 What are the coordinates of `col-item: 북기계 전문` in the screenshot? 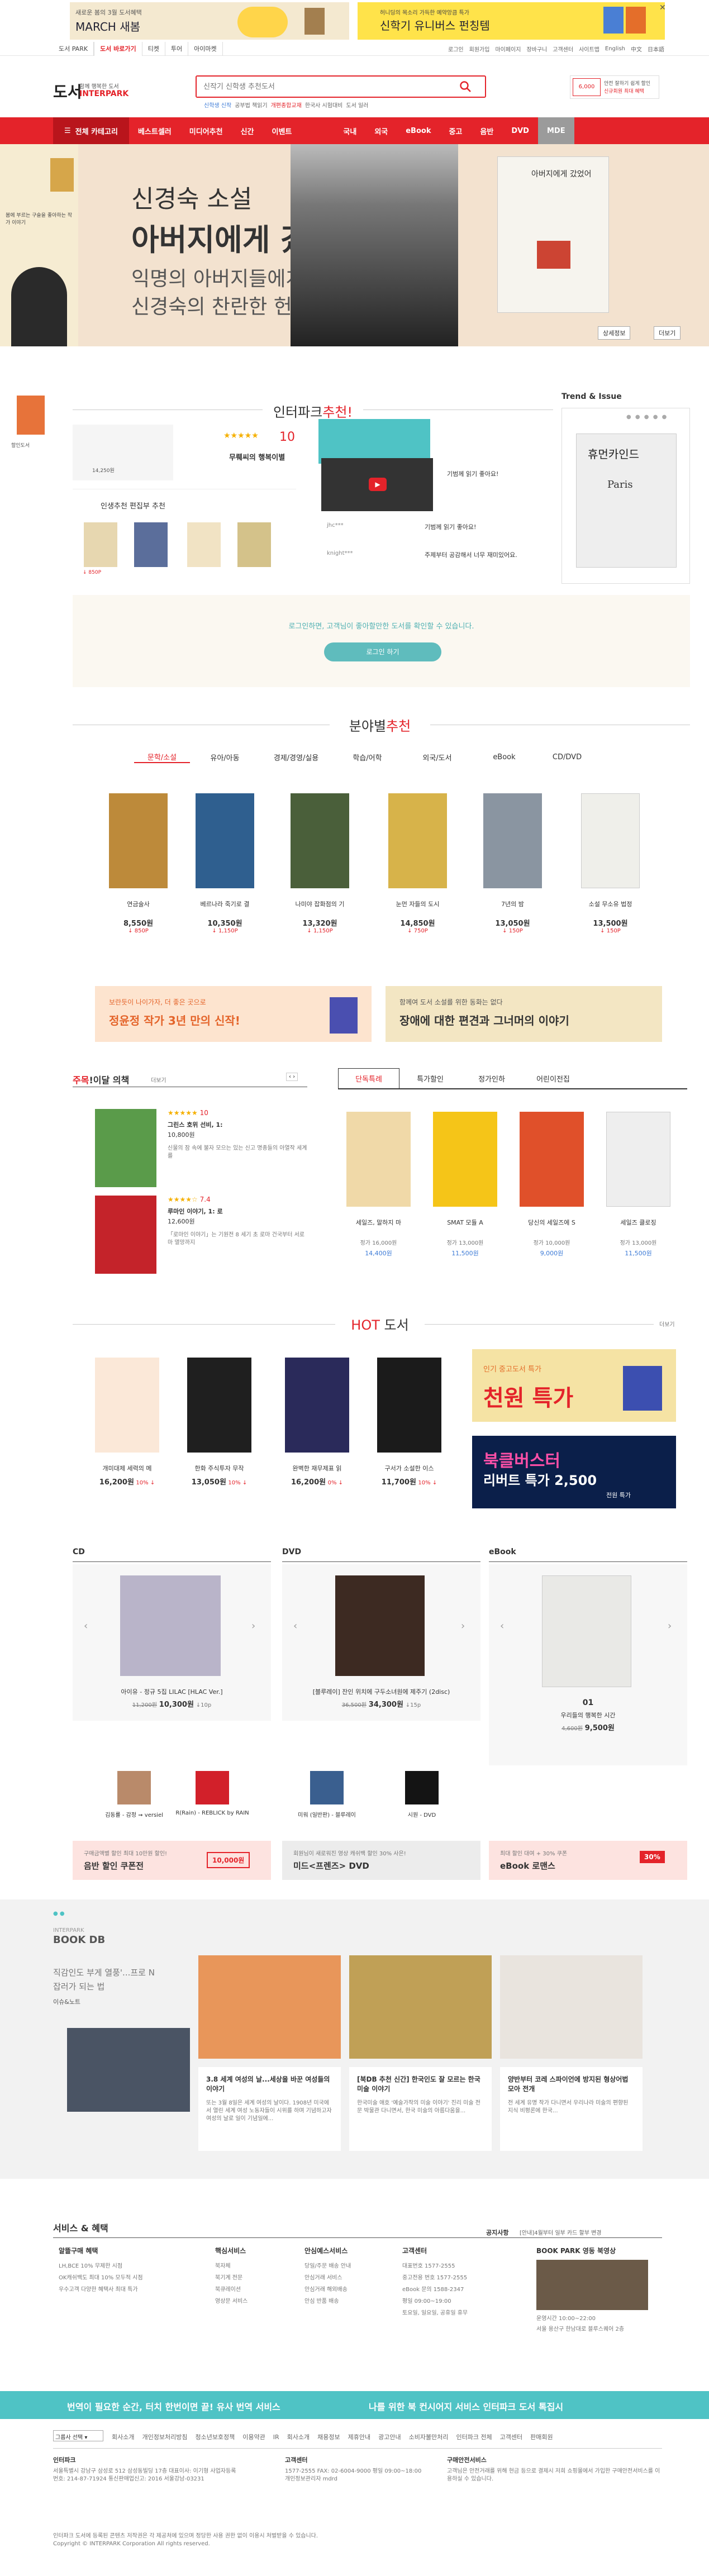 It's located at (254, 2277).